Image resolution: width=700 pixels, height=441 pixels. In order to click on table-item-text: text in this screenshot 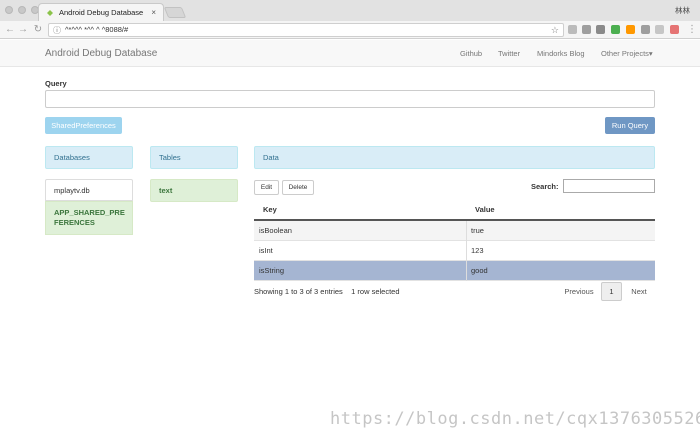, I will do `click(194, 190)`.